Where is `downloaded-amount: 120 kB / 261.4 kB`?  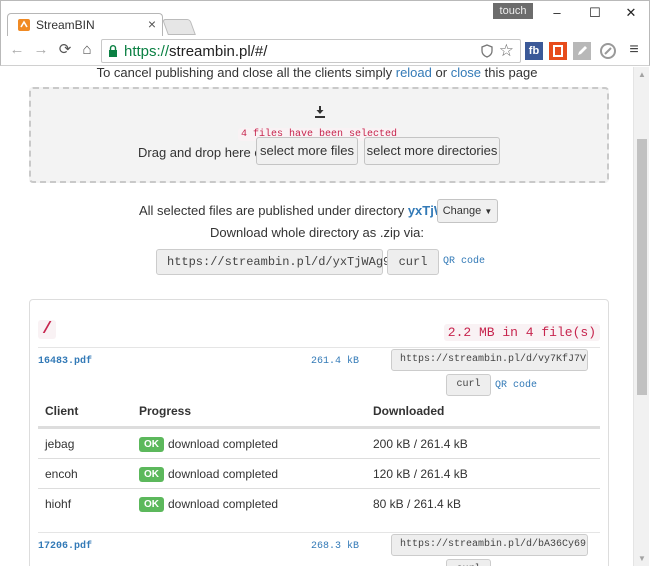
downloaded-amount: 120 kB / 261.4 kB is located at coordinates (420, 474).